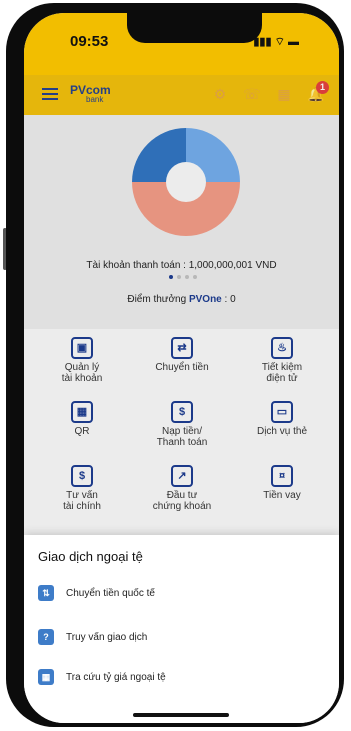 Image resolution: width=351 pixels, height=731 pixels. What do you see at coordinates (82, 501) in the screenshot?
I see `grid-item-label: Tư vấn tài chính` at bounding box center [82, 501].